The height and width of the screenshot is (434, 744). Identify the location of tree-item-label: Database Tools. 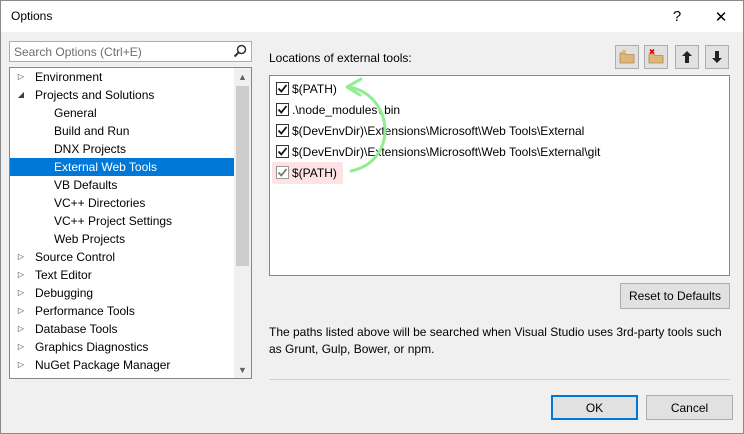
(76, 329).